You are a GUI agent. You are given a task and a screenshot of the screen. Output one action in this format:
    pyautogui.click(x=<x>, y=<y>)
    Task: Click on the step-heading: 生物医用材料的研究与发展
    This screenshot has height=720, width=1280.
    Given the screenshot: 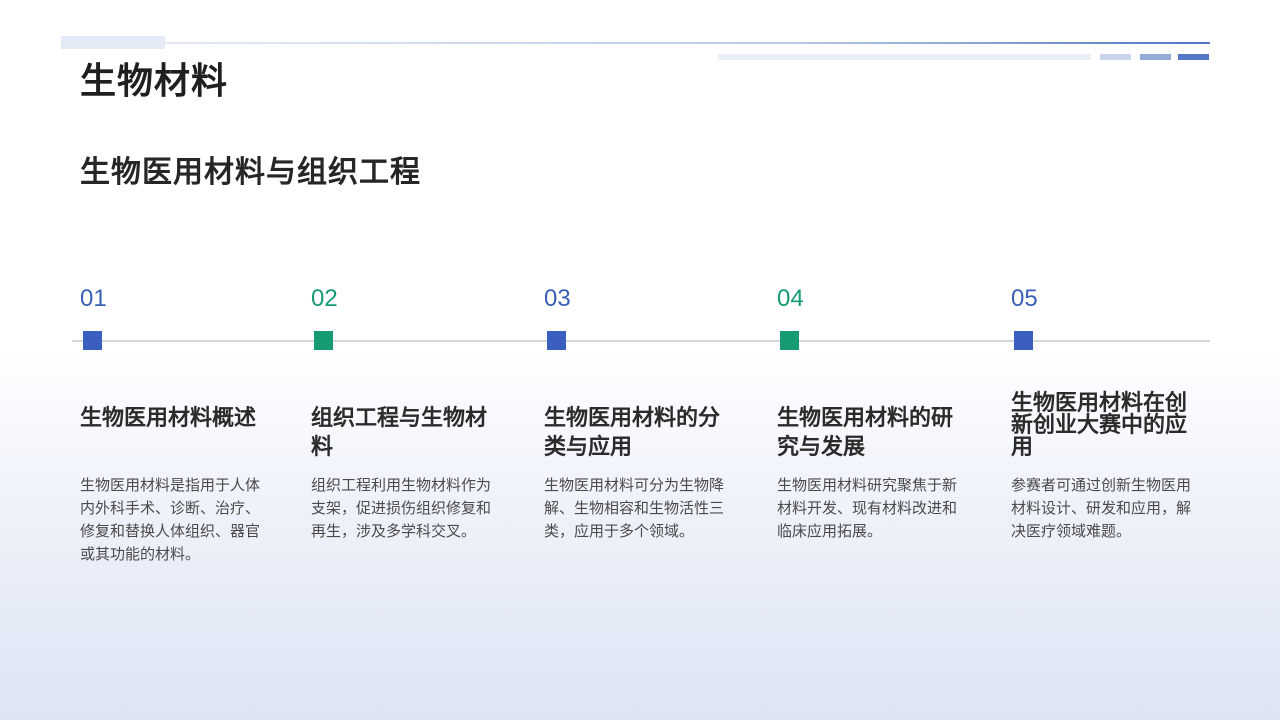 What is the action you would take?
    pyautogui.click(x=865, y=433)
    